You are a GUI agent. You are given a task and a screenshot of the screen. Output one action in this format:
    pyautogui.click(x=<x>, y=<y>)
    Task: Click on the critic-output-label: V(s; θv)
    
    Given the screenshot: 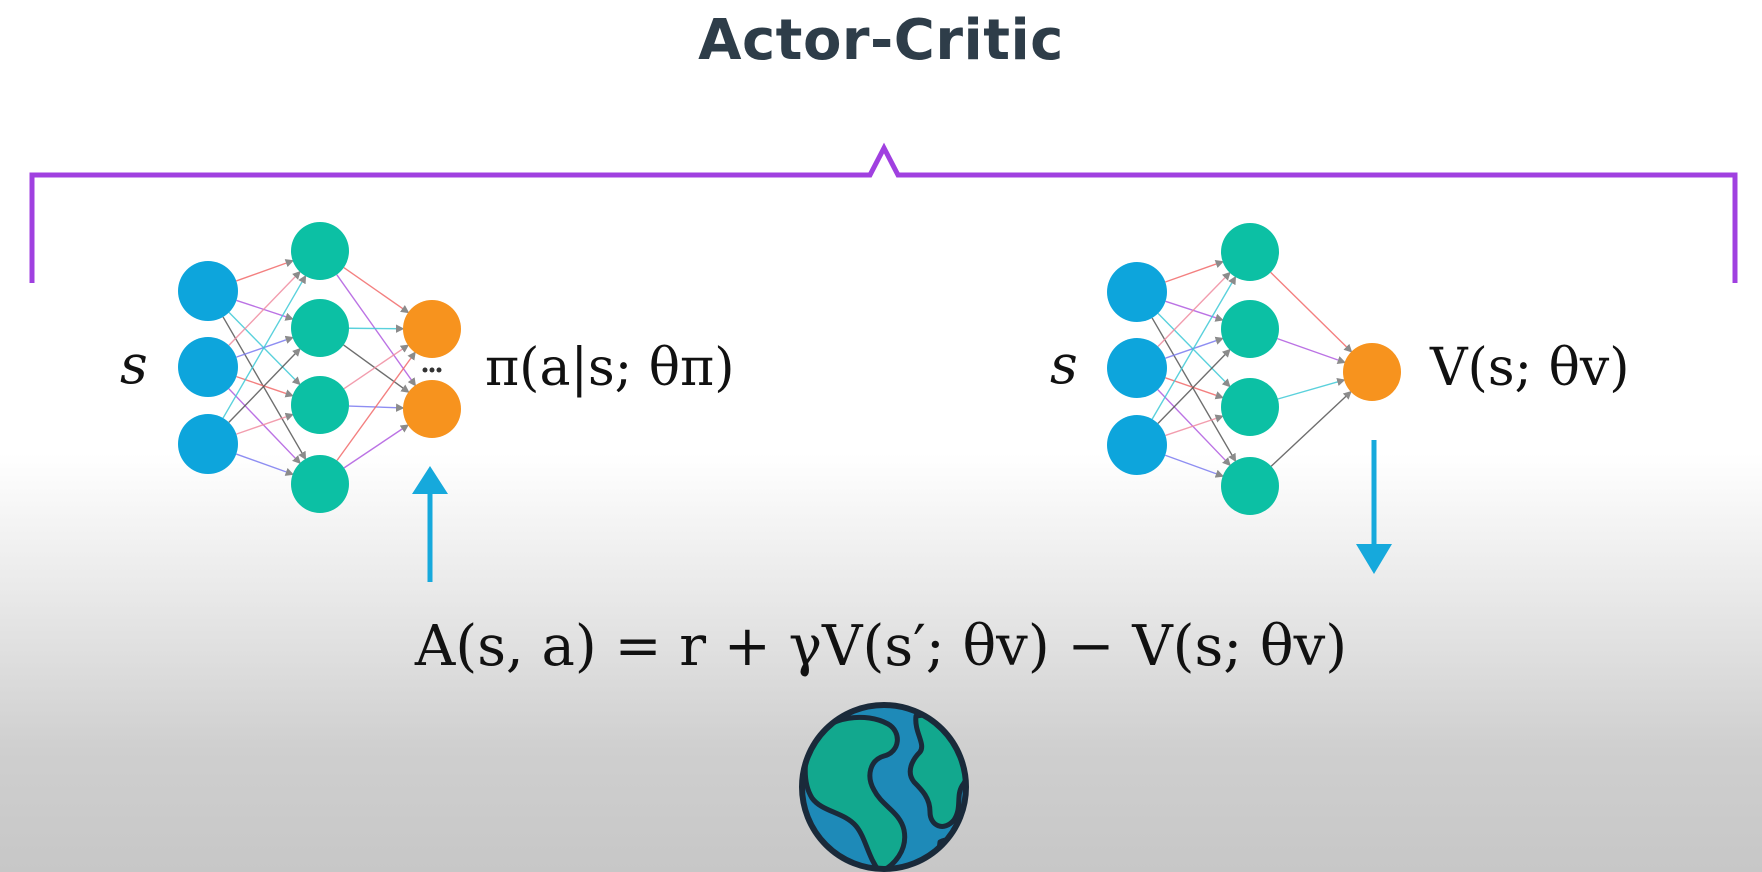 What is the action you would take?
    pyautogui.click(x=1529, y=368)
    